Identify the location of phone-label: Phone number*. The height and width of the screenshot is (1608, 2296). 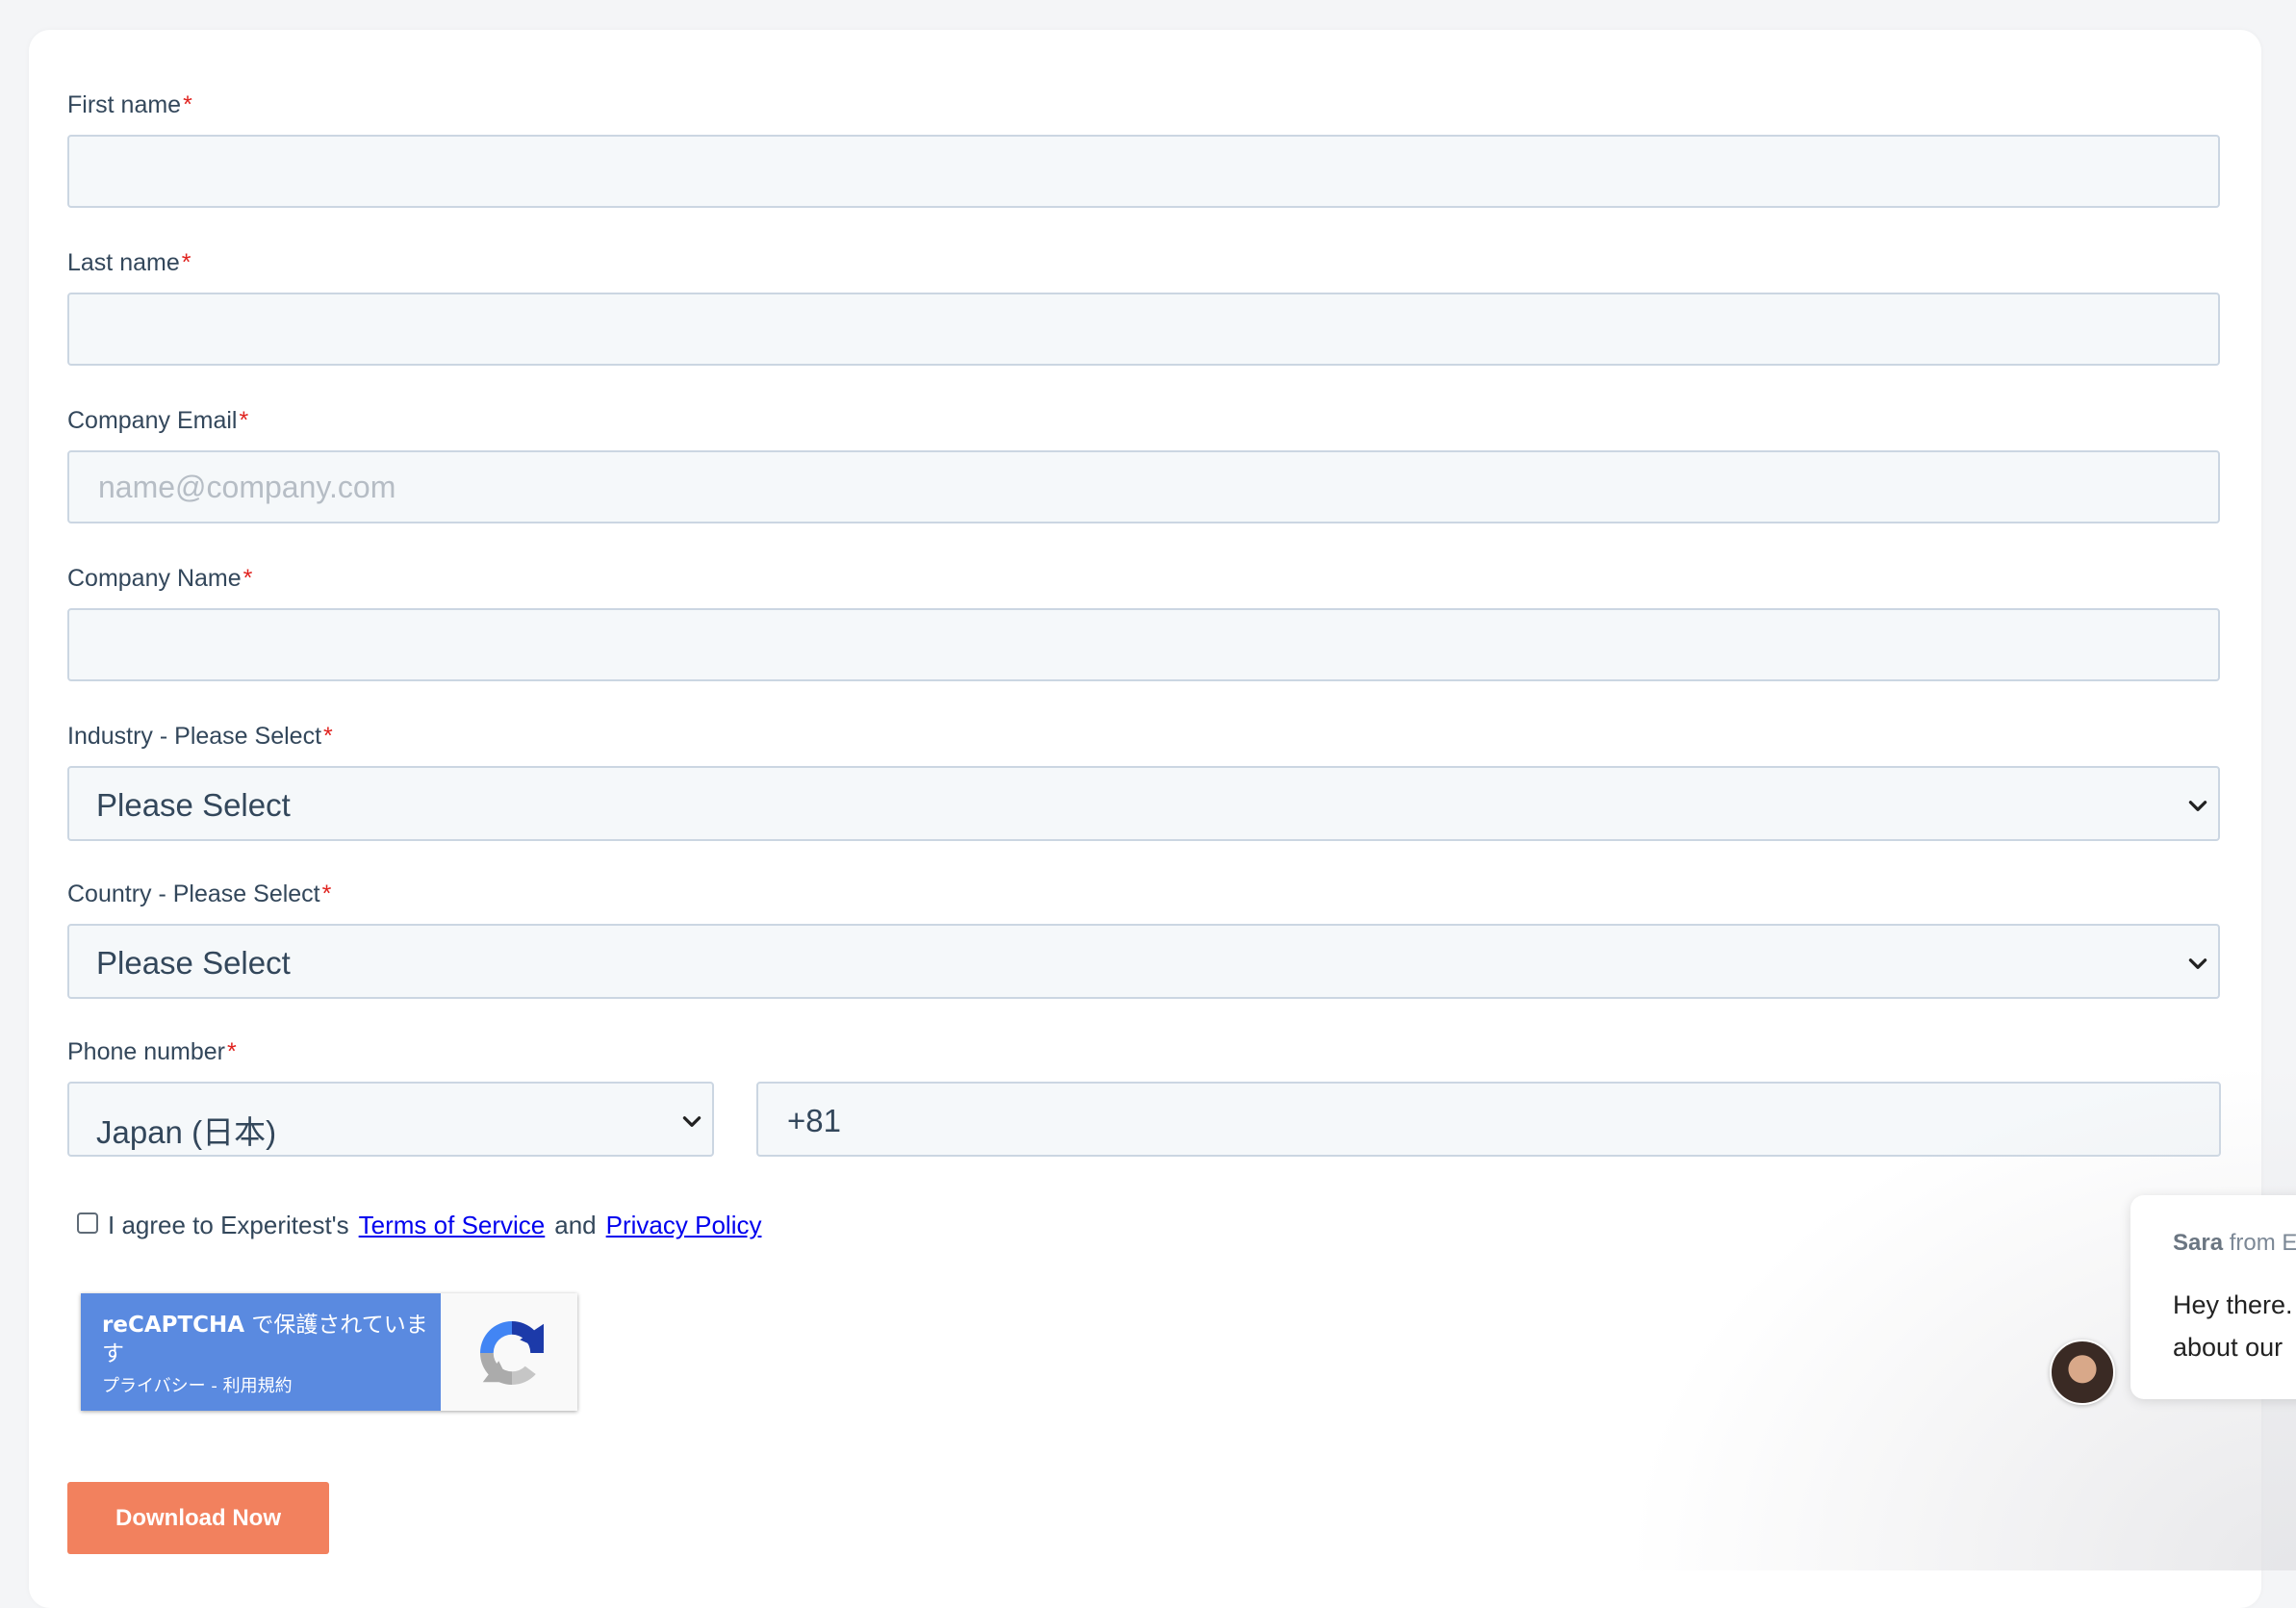
(152, 1051).